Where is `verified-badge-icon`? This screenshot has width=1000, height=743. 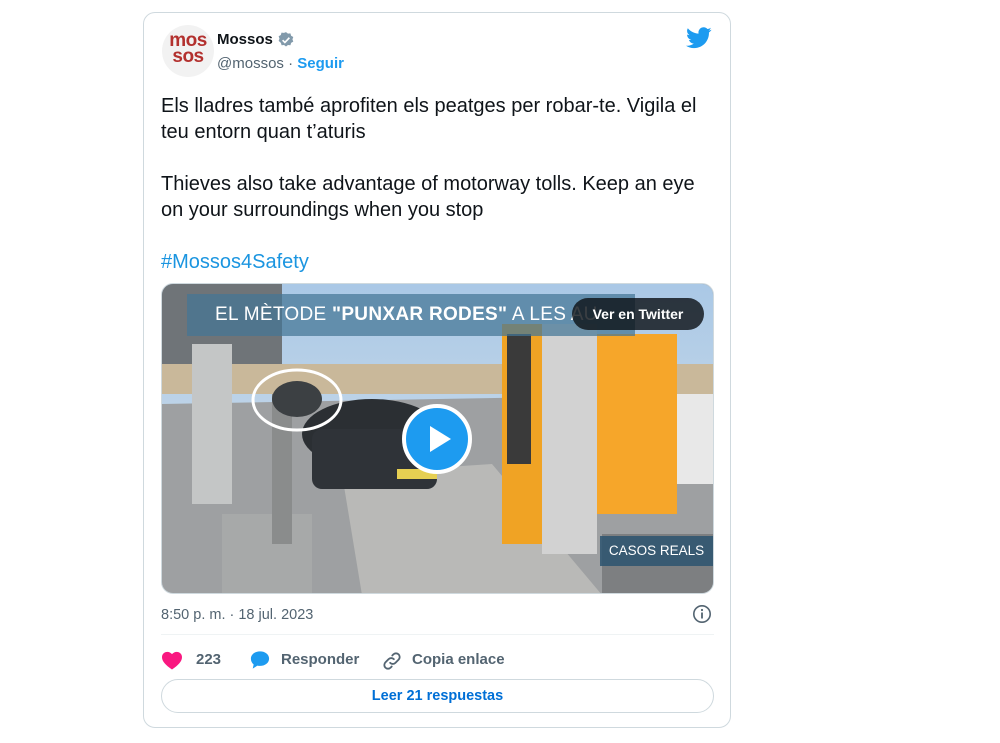 verified-badge-icon is located at coordinates (286, 39).